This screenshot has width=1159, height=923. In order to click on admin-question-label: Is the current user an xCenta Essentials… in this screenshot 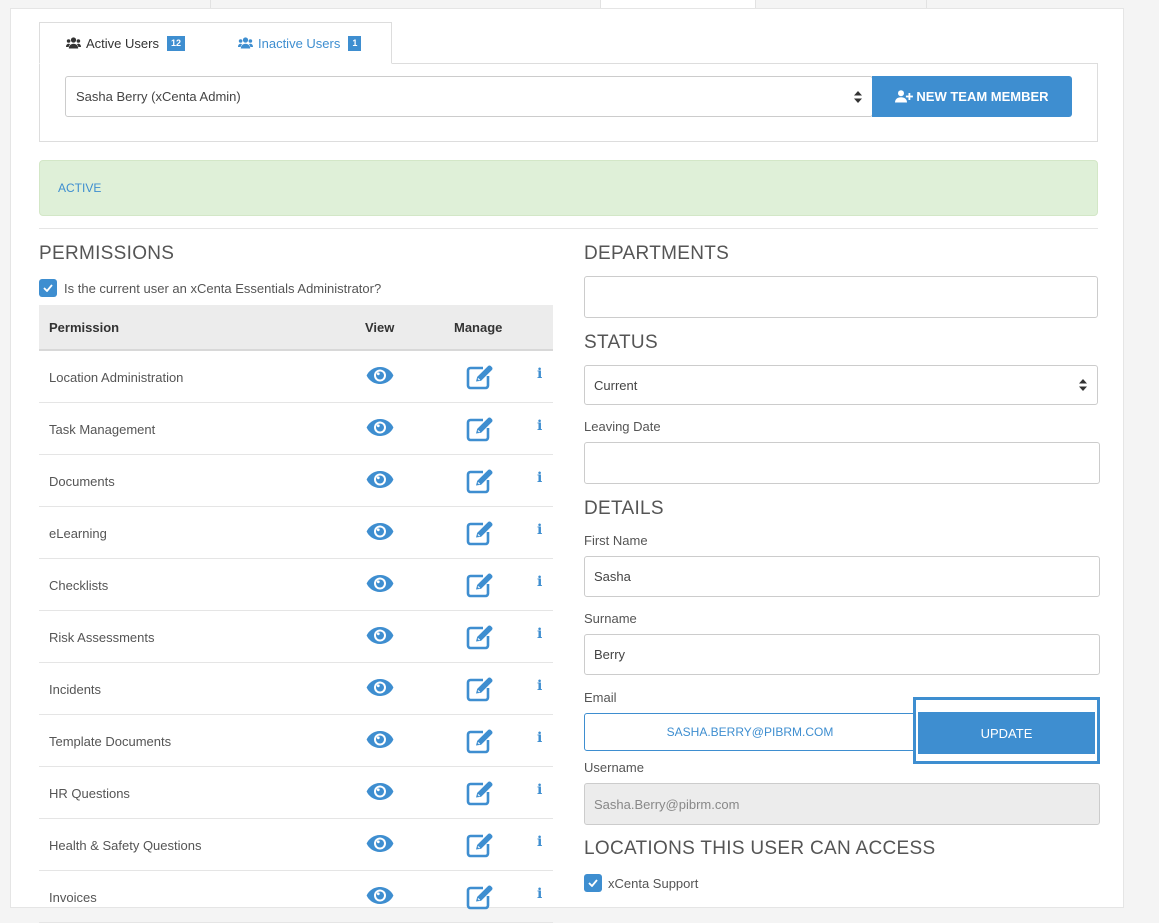, I will do `click(223, 288)`.